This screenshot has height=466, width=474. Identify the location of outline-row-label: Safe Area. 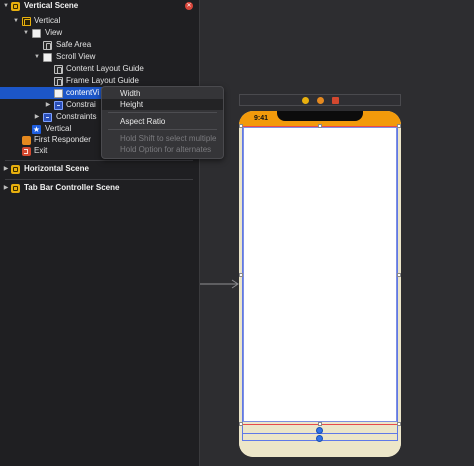
(74, 44).